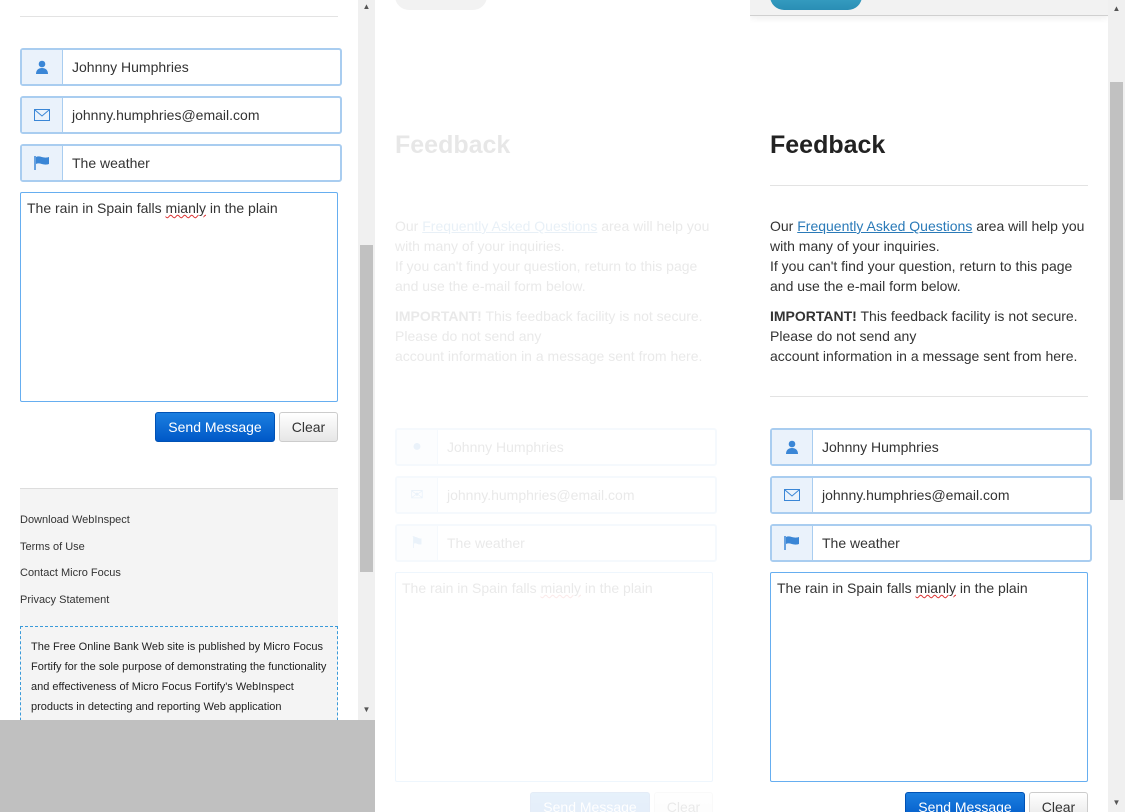 The width and height of the screenshot is (1125, 812). What do you see at coordinates (556, 447) in the screenshot?
I see `name-field: ● Johnny Humphries` at bounding box center [556, 447].